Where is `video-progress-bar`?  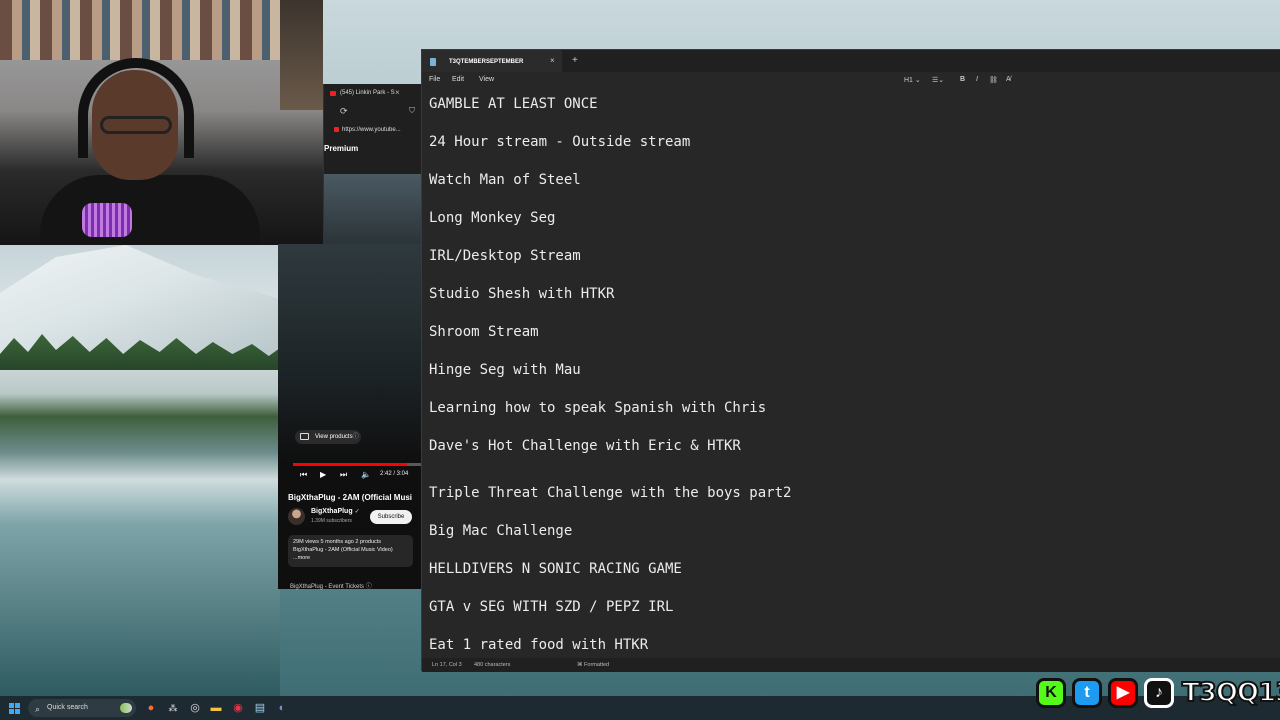 video-progress-bar is located at coordinates (358, 464).